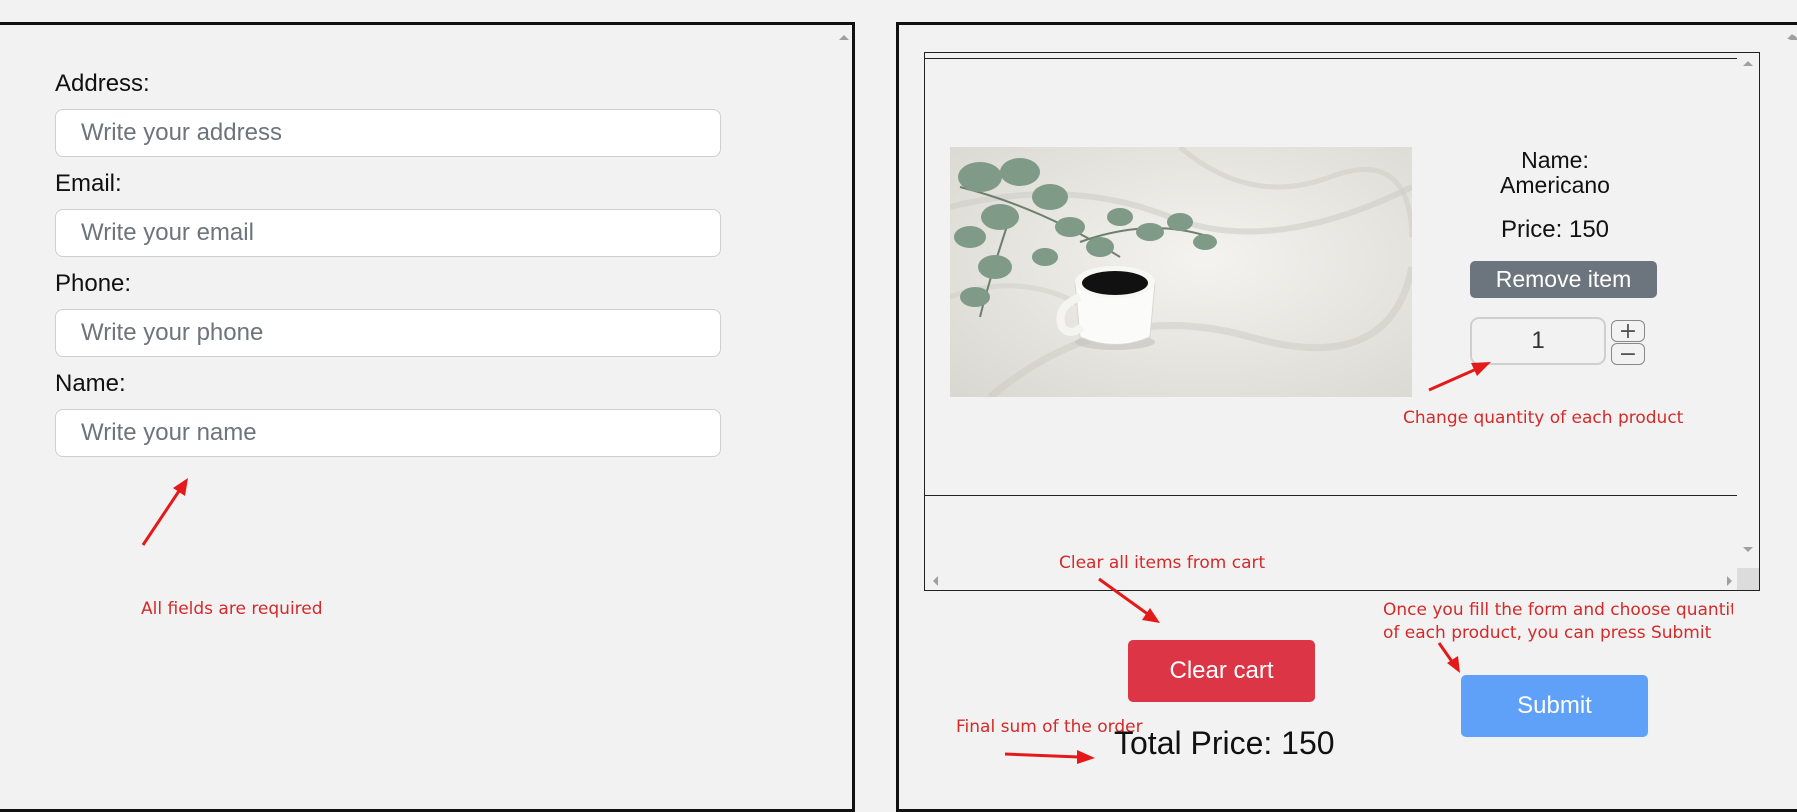 This screenshot has height=812, width=1797. Describe the element at coordinates (1628, 354) in the screenshot. I see `decrement-quantity-button: −` at that location.